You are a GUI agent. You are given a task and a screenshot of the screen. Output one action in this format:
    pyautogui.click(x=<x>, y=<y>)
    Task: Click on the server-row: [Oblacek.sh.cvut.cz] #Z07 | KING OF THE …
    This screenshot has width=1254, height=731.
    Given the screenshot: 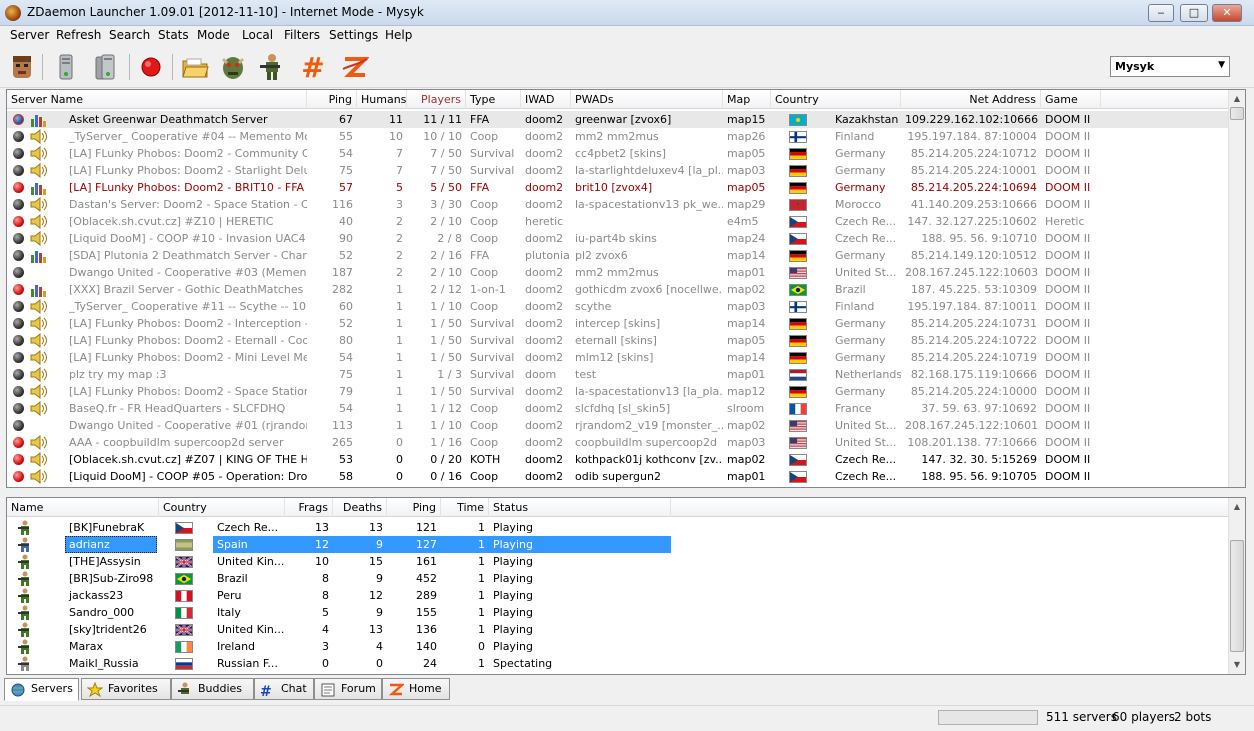 What is the action you would take?
    pyautogui.click(x=618, y=459)
    